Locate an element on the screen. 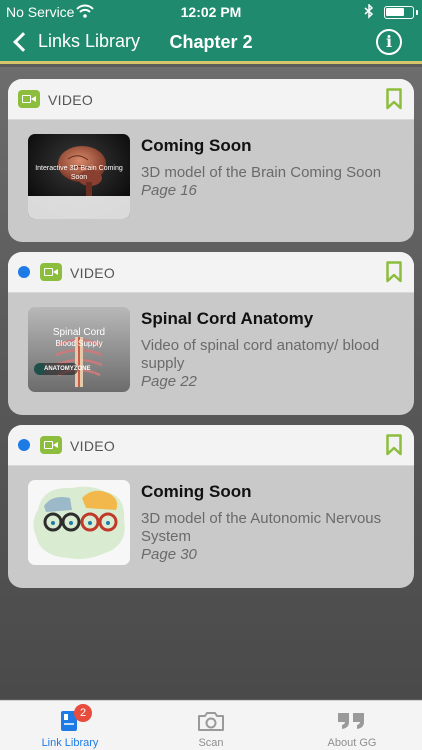 This screenshot has height=750, width=422. battery-icon is located at coordinates (401, 12).